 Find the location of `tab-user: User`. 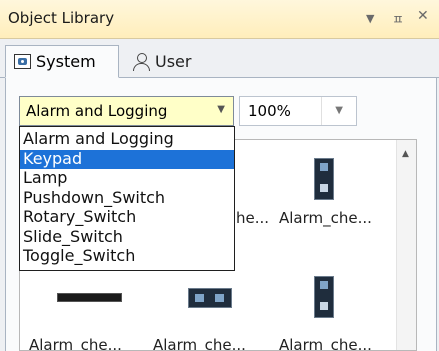

tab-user: User is located at coordinates (165, 61).